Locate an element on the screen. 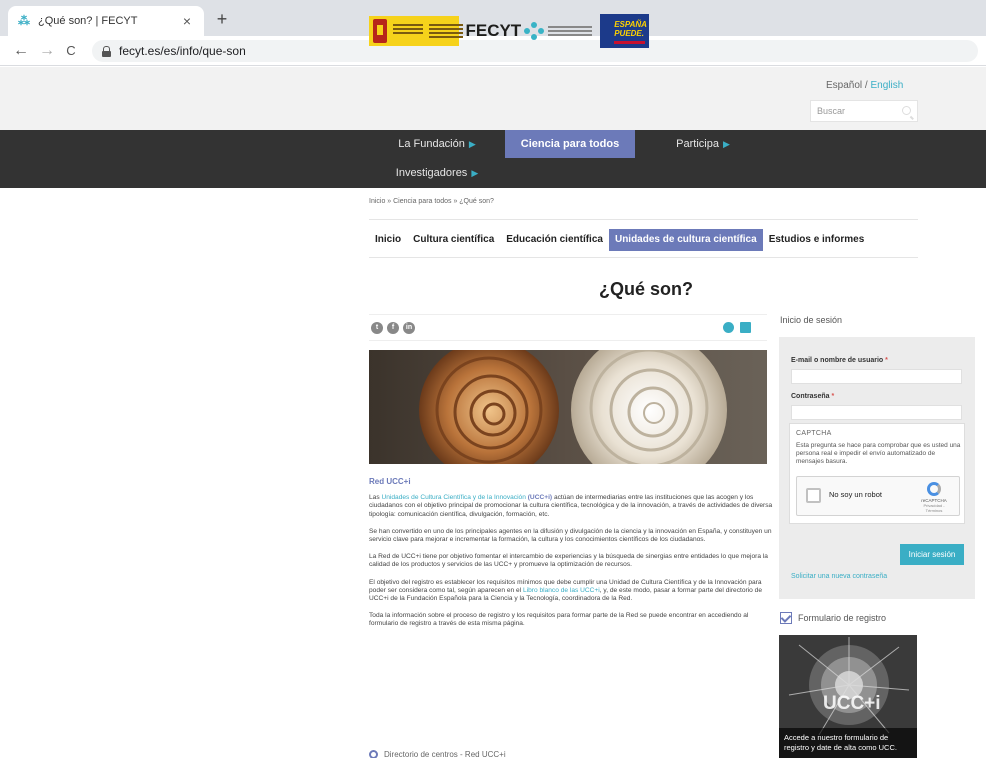  login-title: Inicio de sesión is located at coordinates (811, 320).